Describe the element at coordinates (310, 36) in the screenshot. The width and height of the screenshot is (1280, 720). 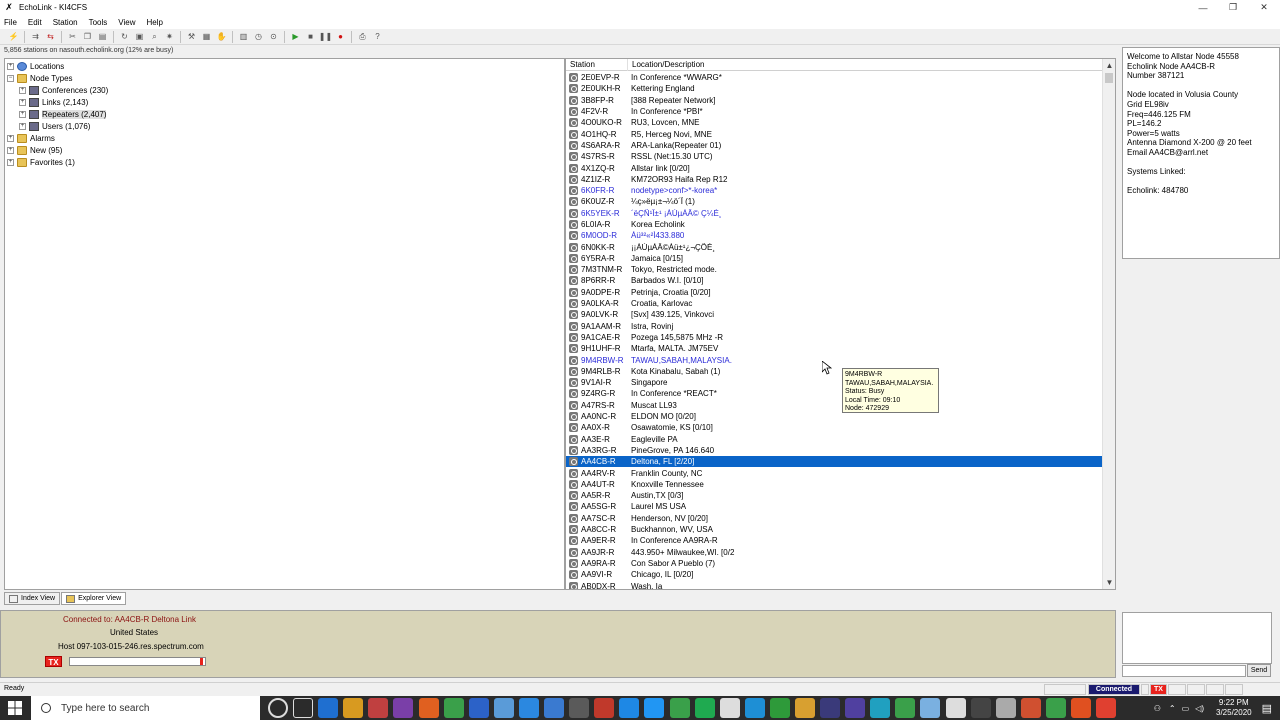
I see `stop-icon: ■` at that location.